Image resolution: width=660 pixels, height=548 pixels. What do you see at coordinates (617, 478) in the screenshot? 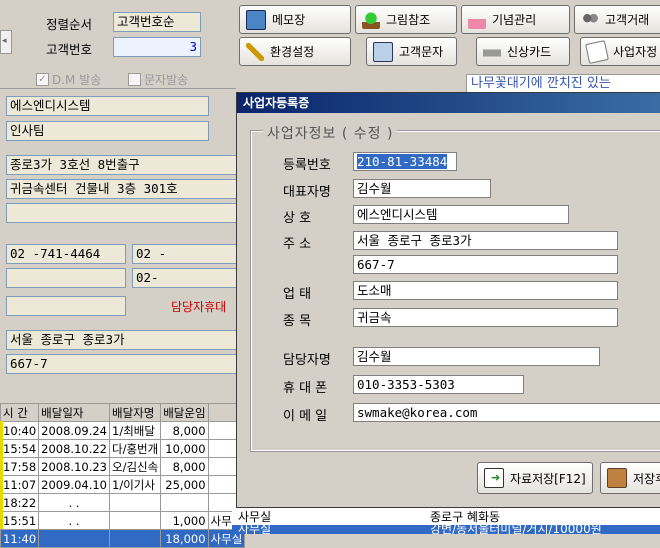
I see `door-exit-icon` at bounding box center [617, 478].